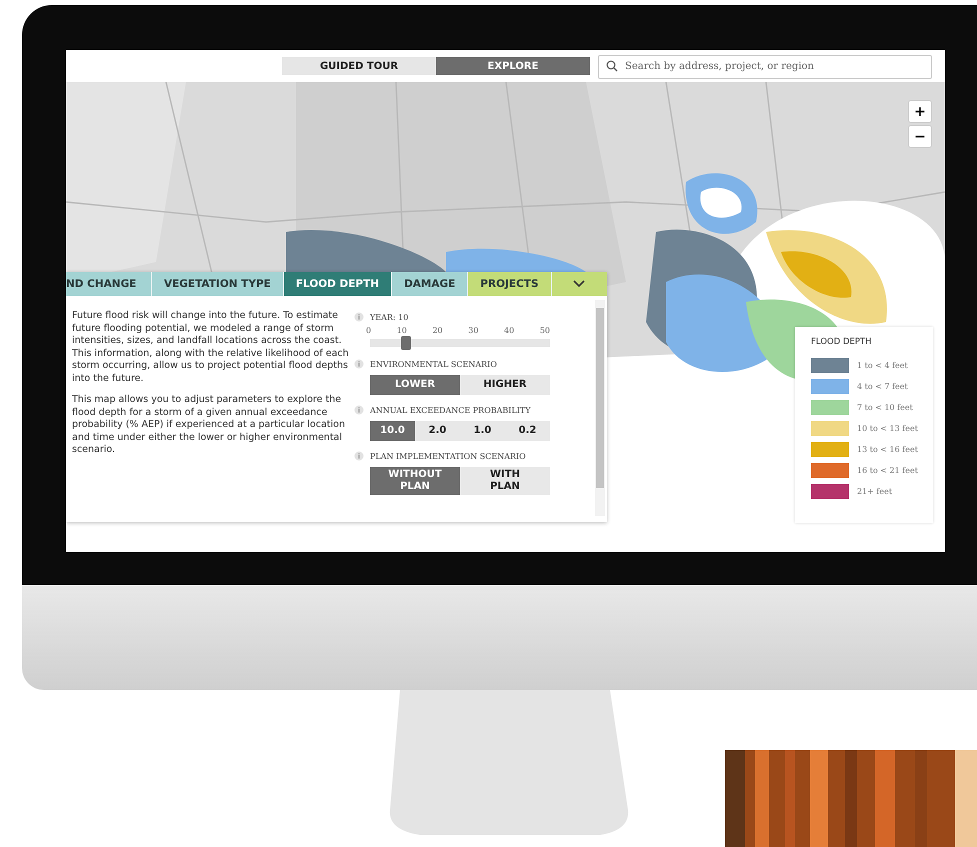  Describe the element at coordinates (887, 470) in the screenshot. I see `legend-label: 16 to < 21 feet` at that location.